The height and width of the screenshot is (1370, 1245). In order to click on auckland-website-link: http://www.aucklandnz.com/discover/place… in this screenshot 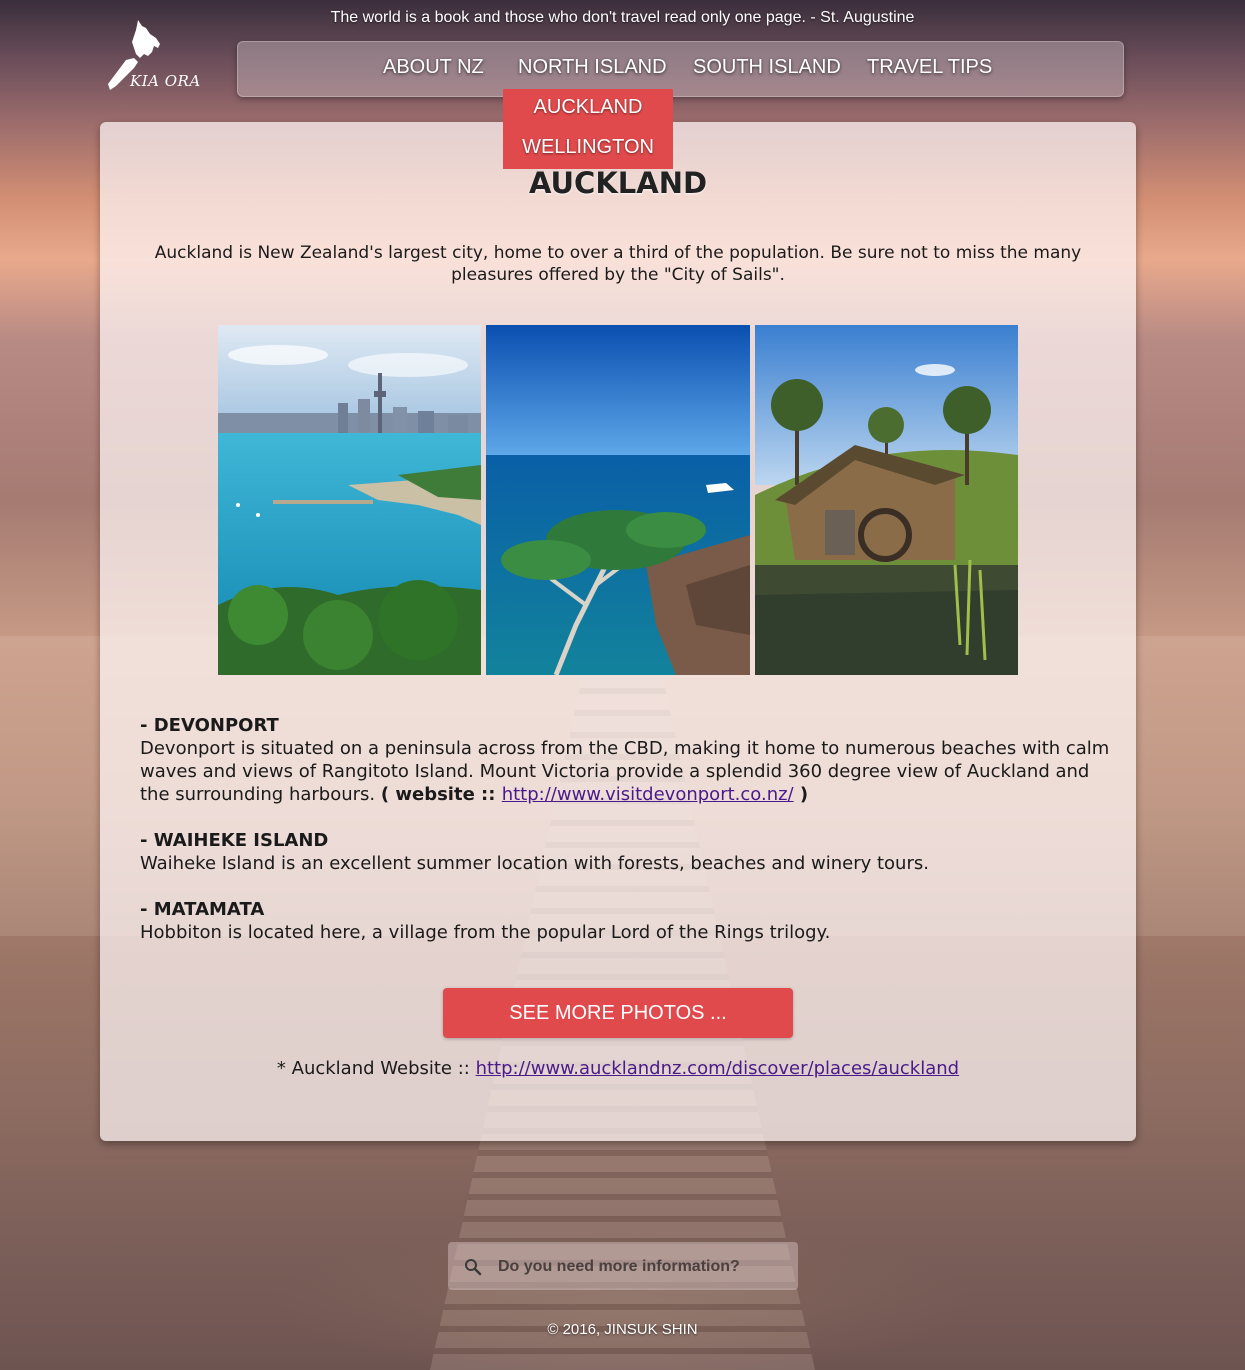, I will do `click(718, 1068)`.